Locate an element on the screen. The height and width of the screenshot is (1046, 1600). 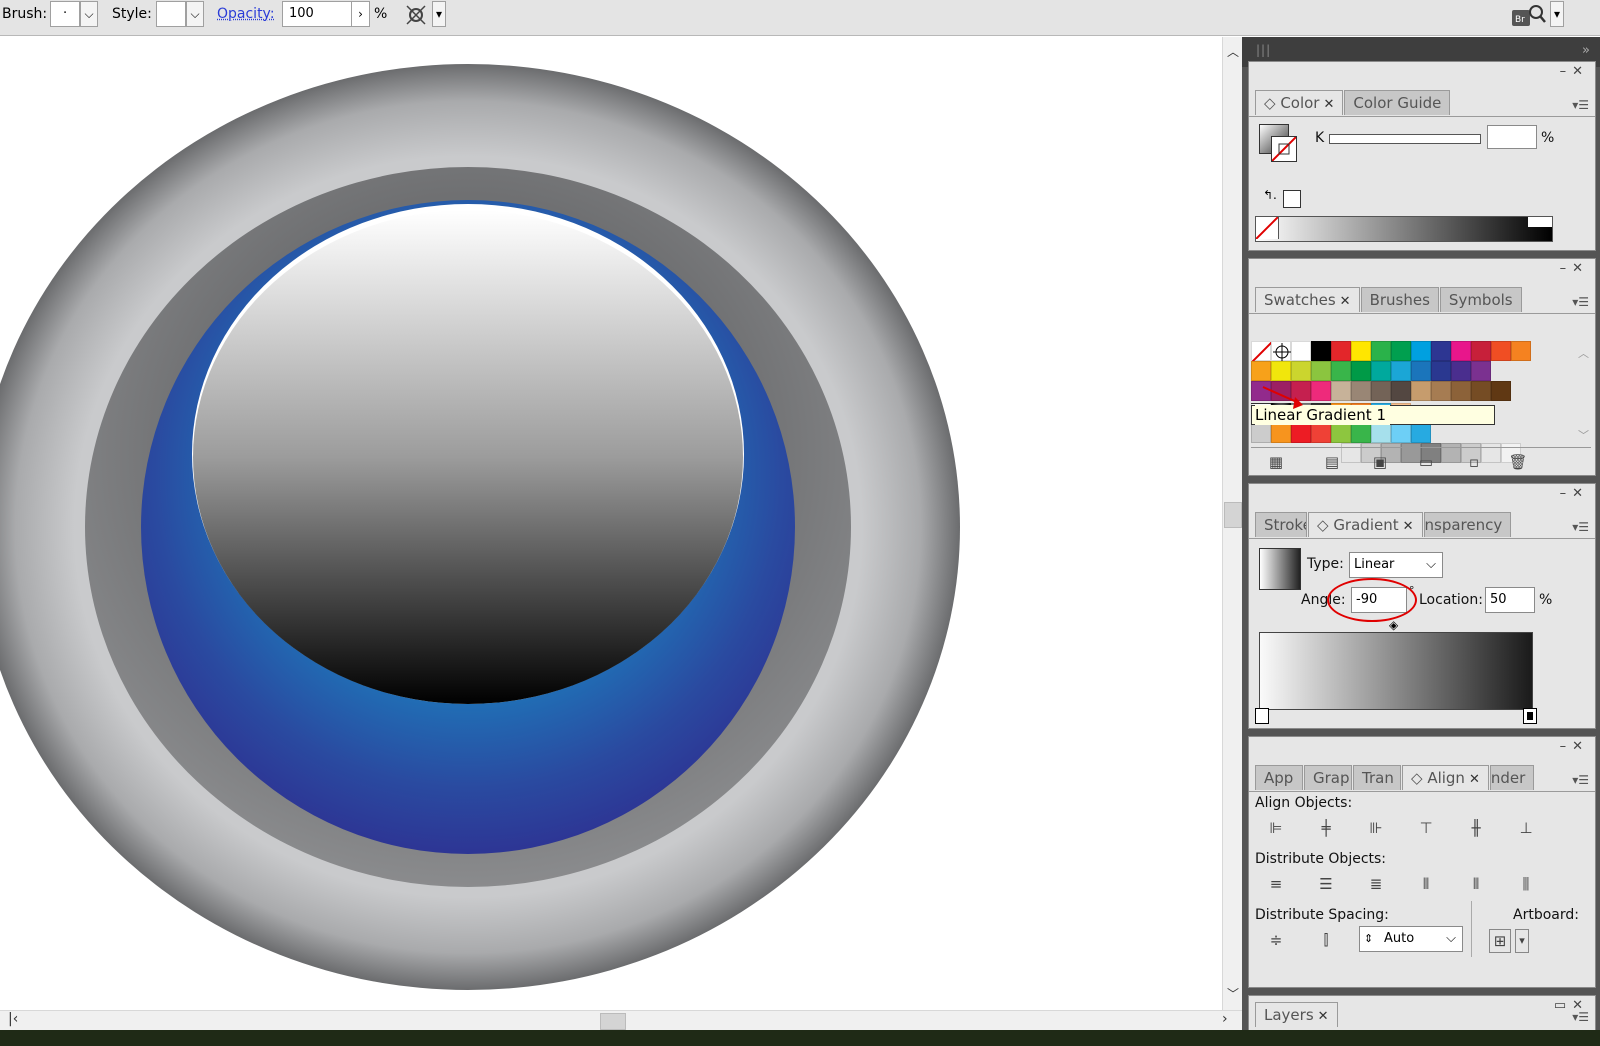
opacity-arrow: › is located at coordinates (361, 14).